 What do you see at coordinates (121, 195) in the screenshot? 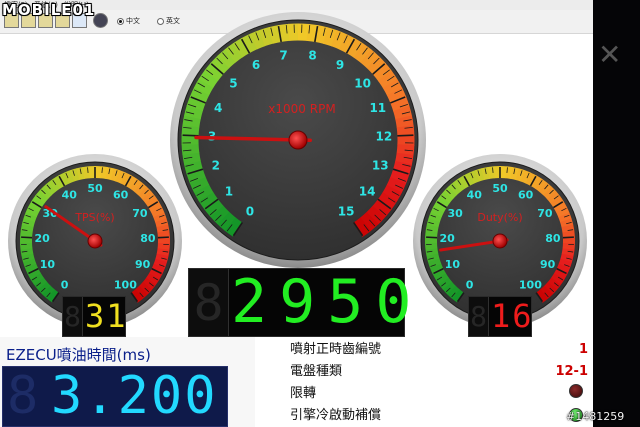
I see `g-tps-scale-label: 60` at bounding box center [121, 195].